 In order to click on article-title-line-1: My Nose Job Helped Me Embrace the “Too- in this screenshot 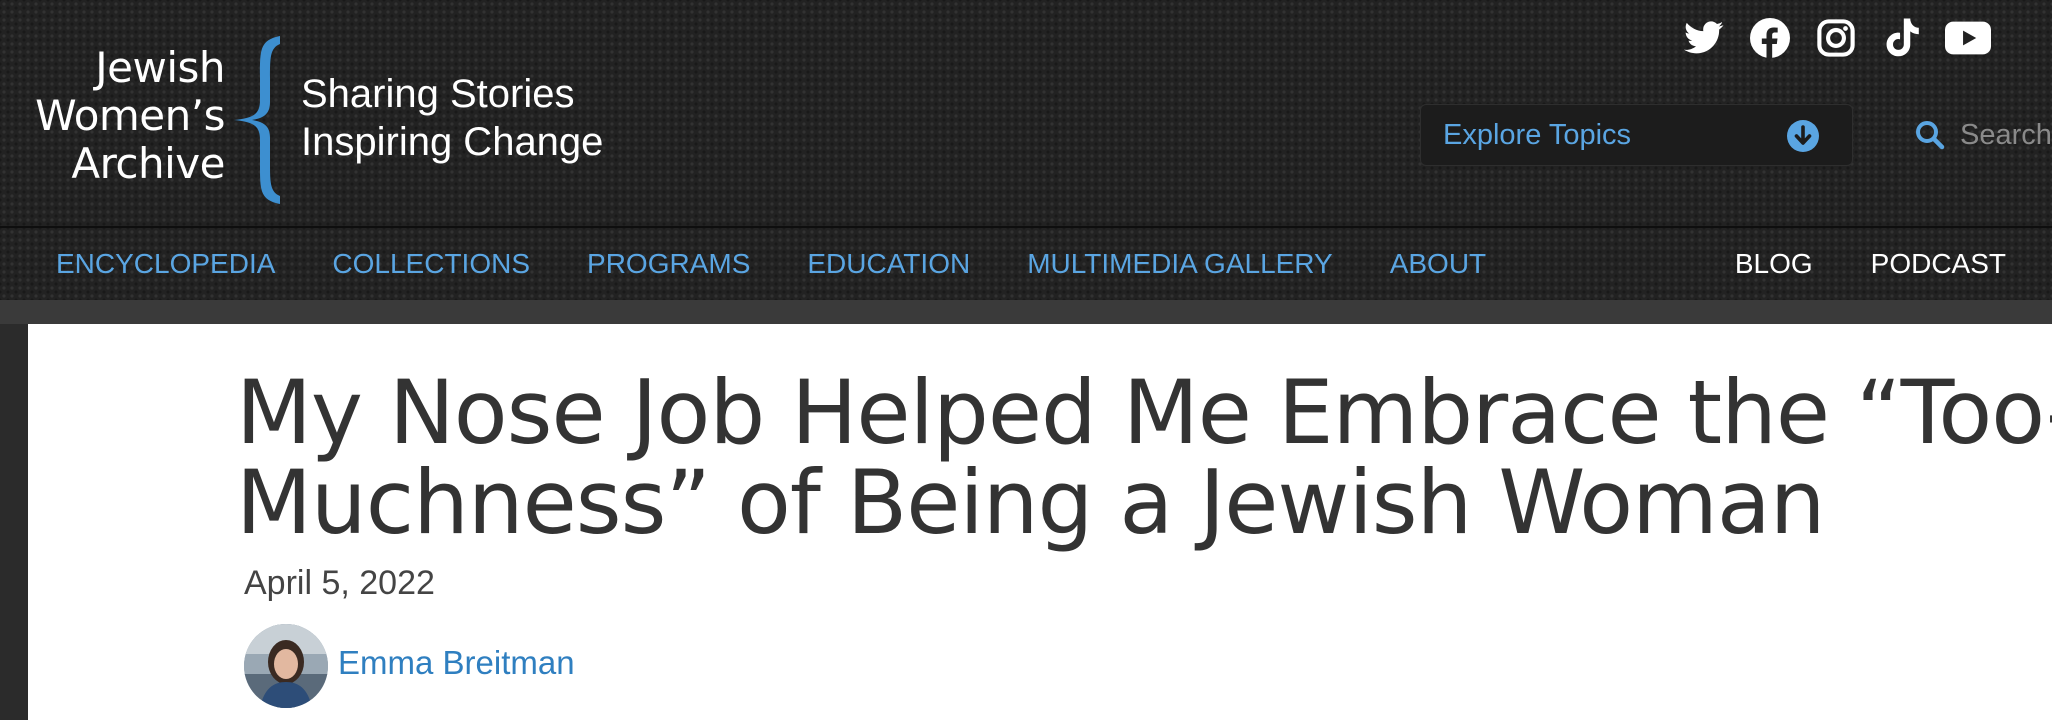, I will do `click(1144, 412)`.